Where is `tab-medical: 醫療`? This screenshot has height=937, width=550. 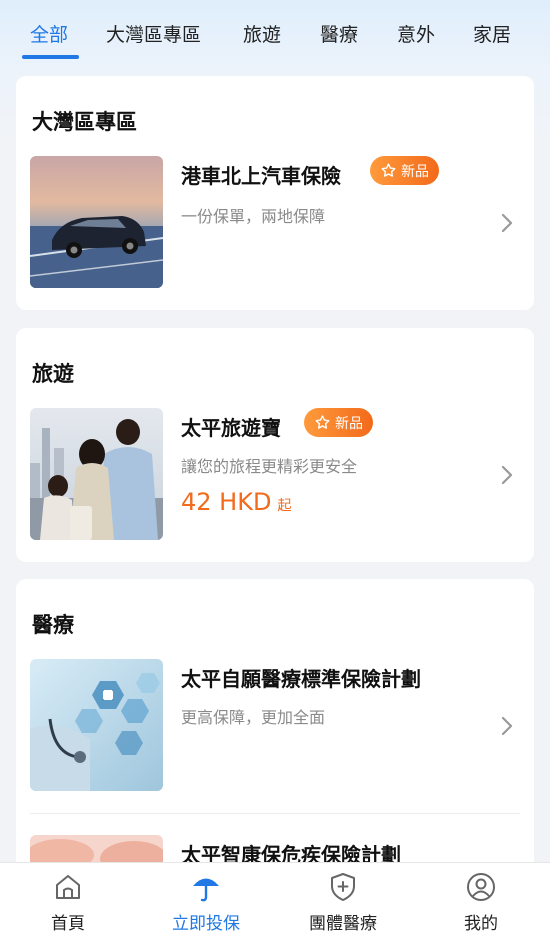
tab-medical: 醫療 is located at coordinates (339, 33).